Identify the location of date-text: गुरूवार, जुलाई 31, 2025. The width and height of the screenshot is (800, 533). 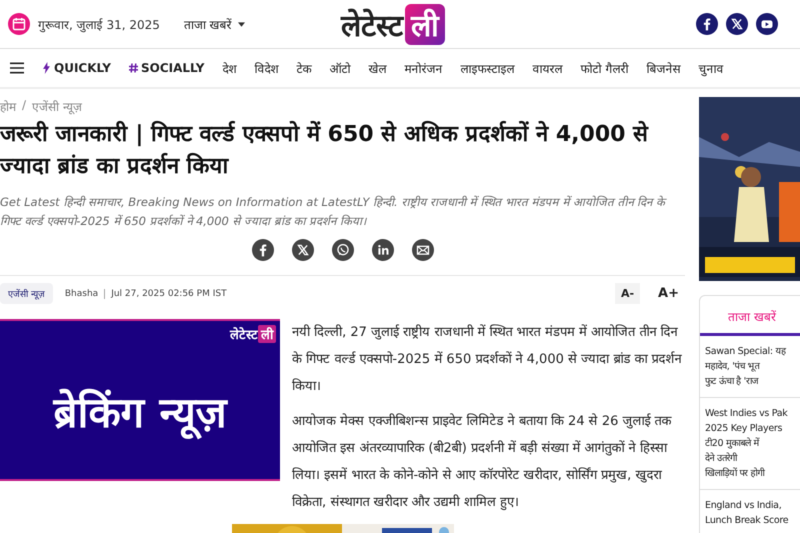
(99, 24).